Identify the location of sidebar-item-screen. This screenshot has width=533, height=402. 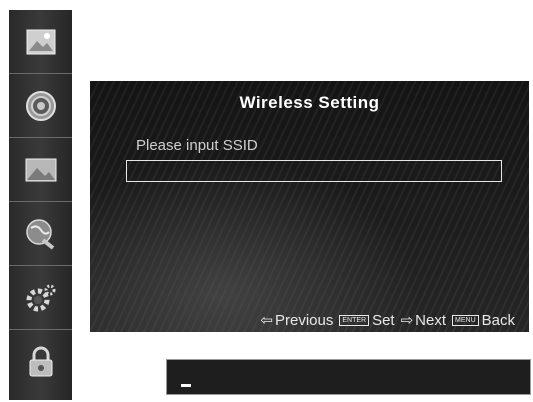
(40, 170).